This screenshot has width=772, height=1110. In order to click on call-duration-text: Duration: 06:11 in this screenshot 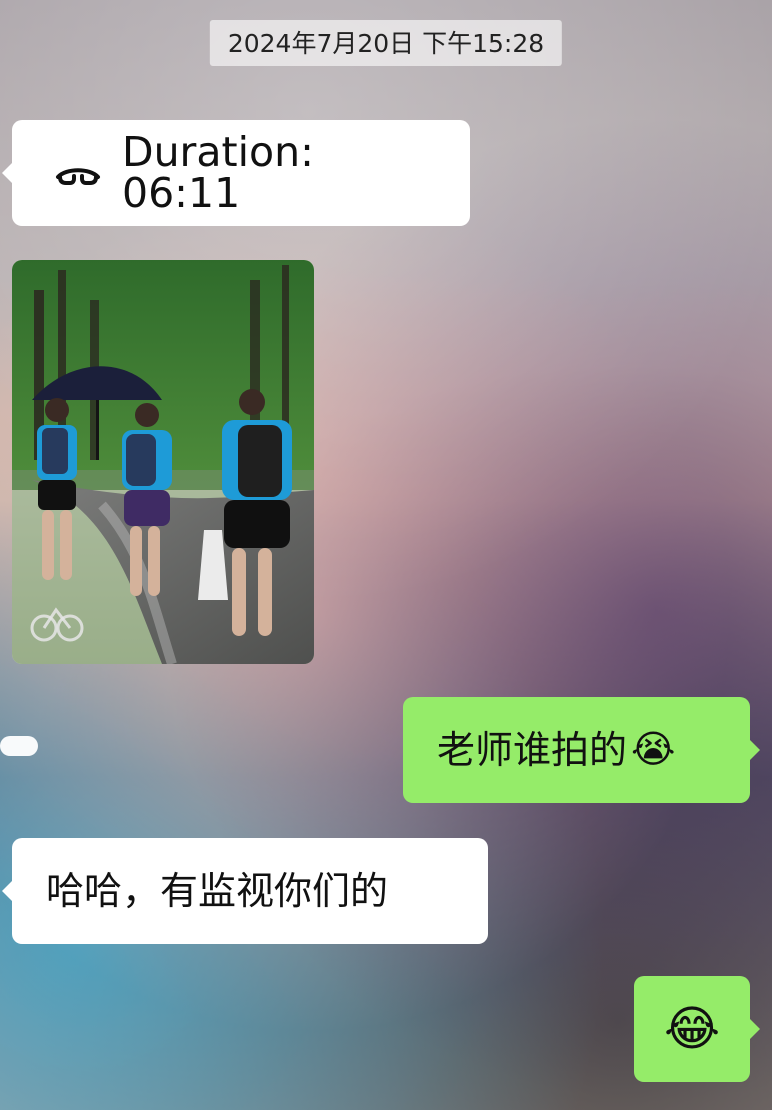, I will do `click(218, 172)`.